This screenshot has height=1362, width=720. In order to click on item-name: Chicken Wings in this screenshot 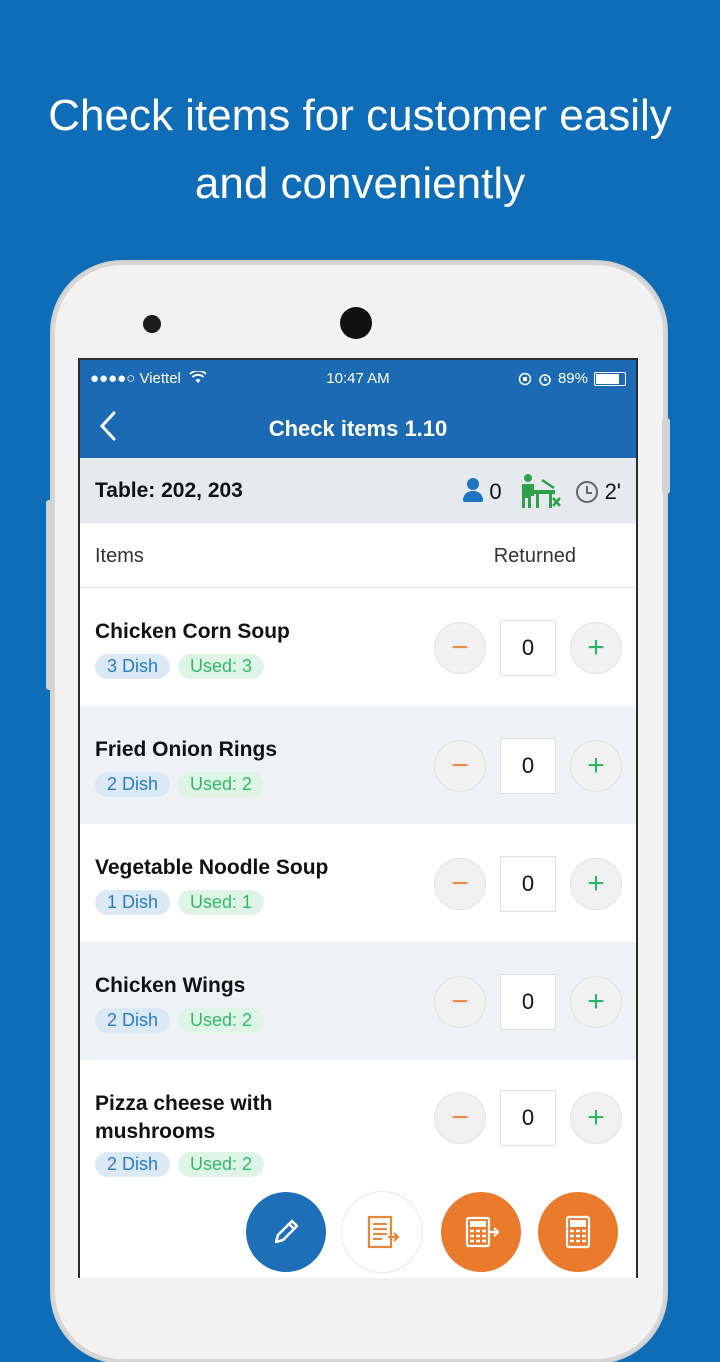, I will do `click(170, 985)`.